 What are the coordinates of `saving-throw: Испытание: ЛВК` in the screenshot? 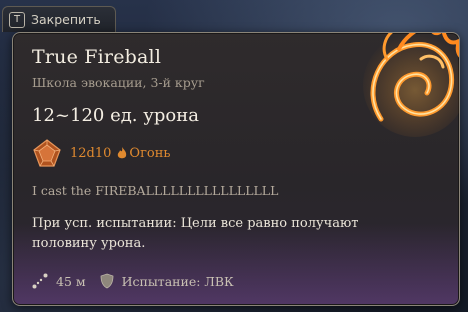 It's located at (177, 281).